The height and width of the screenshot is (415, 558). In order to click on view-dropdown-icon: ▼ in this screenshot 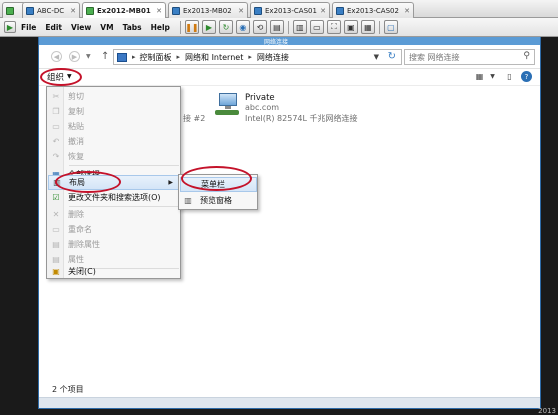, I will do `click(492, 76)`.